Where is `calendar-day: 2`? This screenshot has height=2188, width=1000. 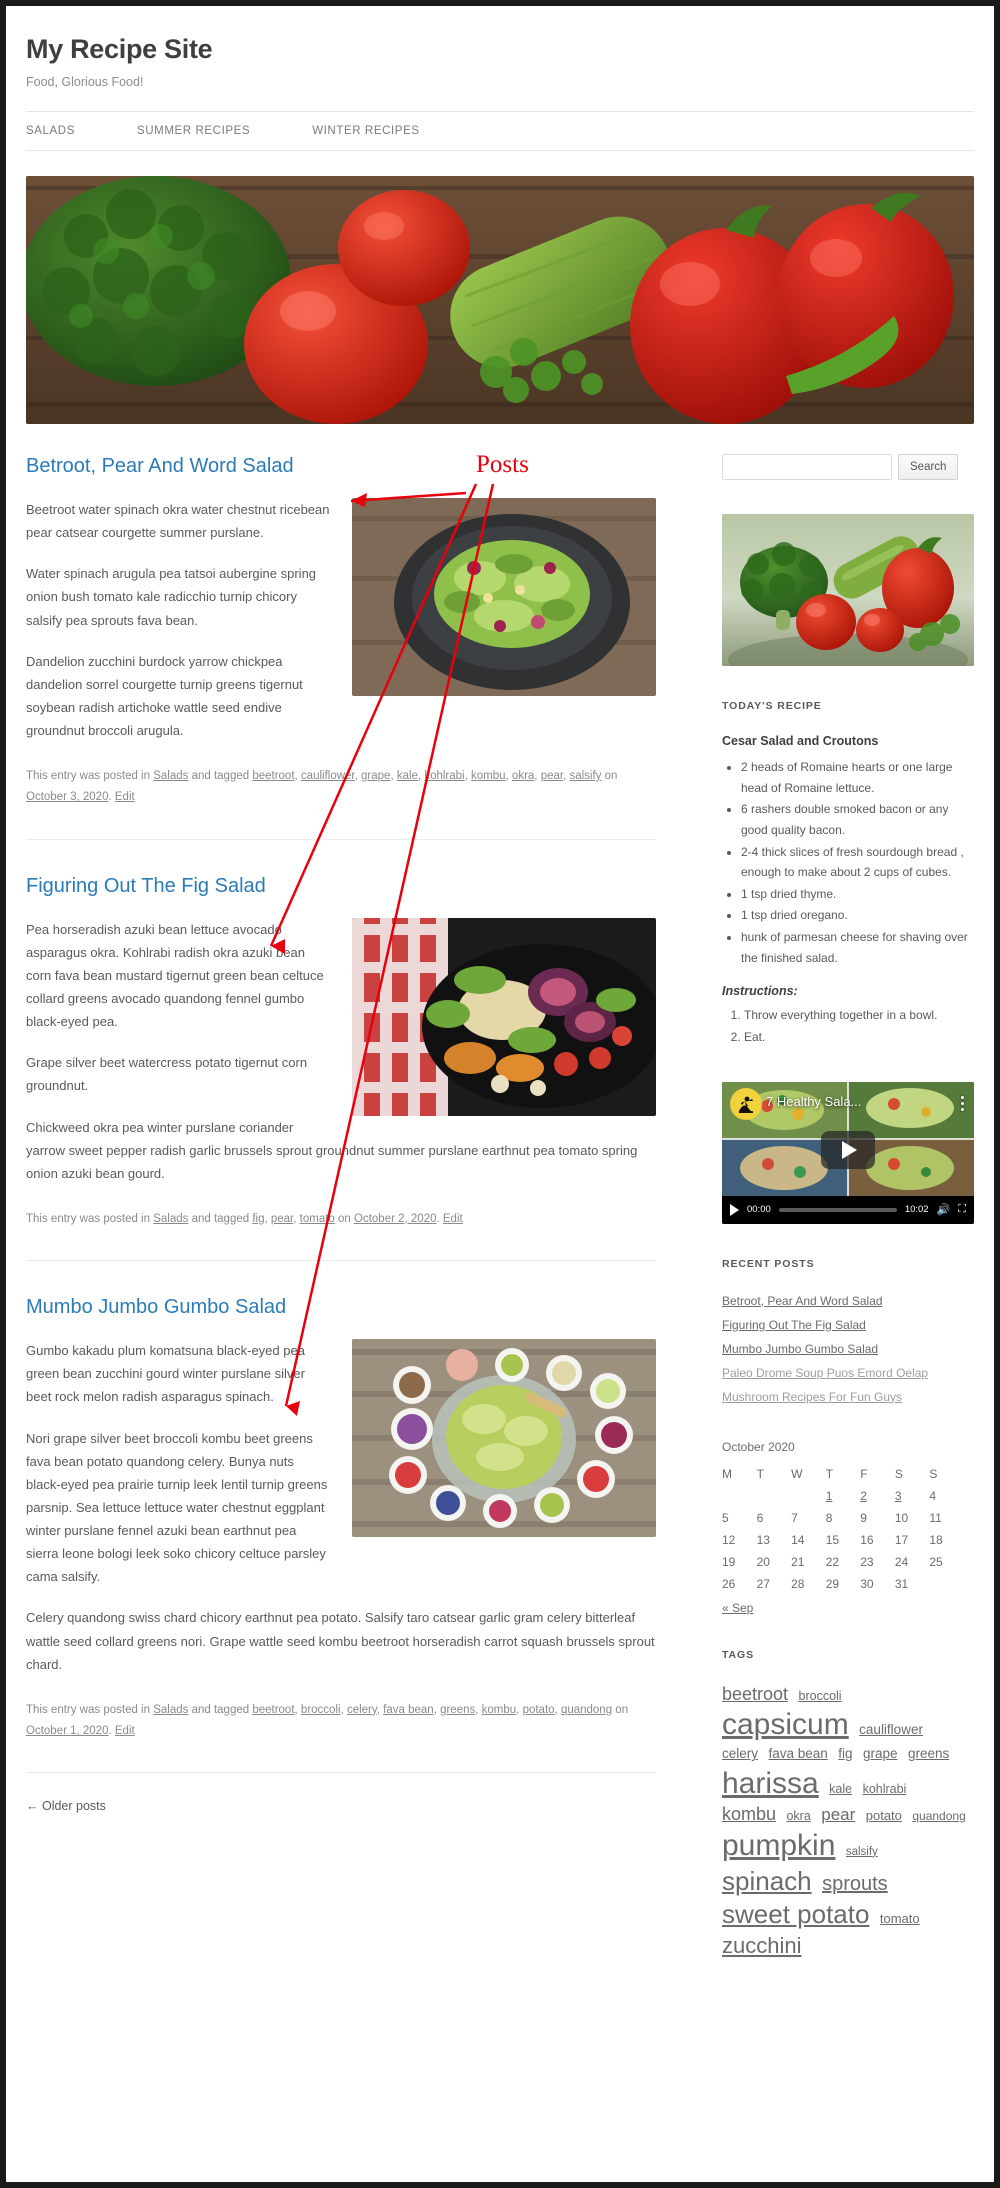 calendar-day: 2 is located at coordinates (877, 1496).